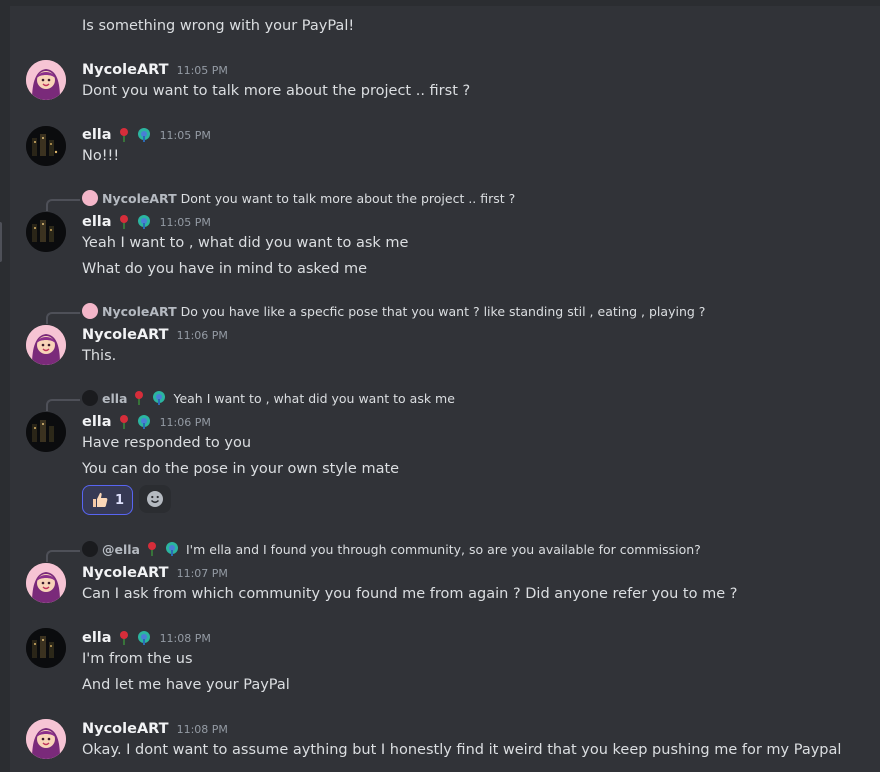 Image resolution: width=880 pixels, height=772 pixels. I want to click on add-reaction-button, so click(155, 499).